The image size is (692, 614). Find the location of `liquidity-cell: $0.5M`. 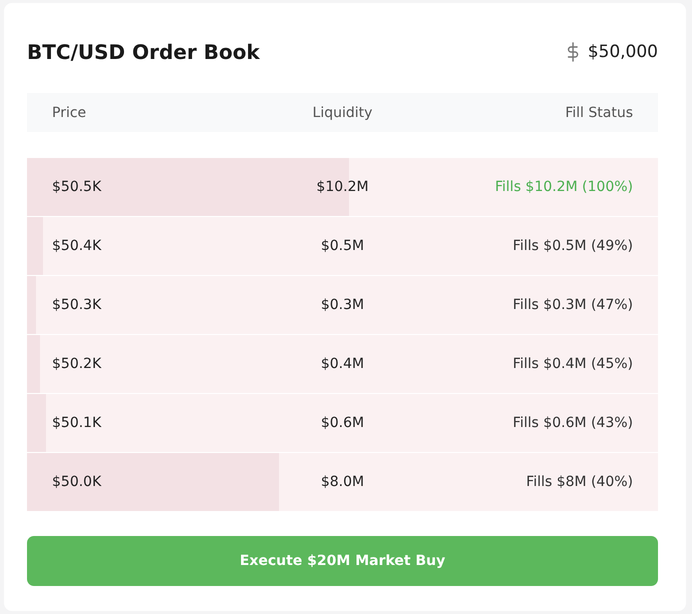

liquidity-cell: $0.5M is located at coordinates (342, 246).